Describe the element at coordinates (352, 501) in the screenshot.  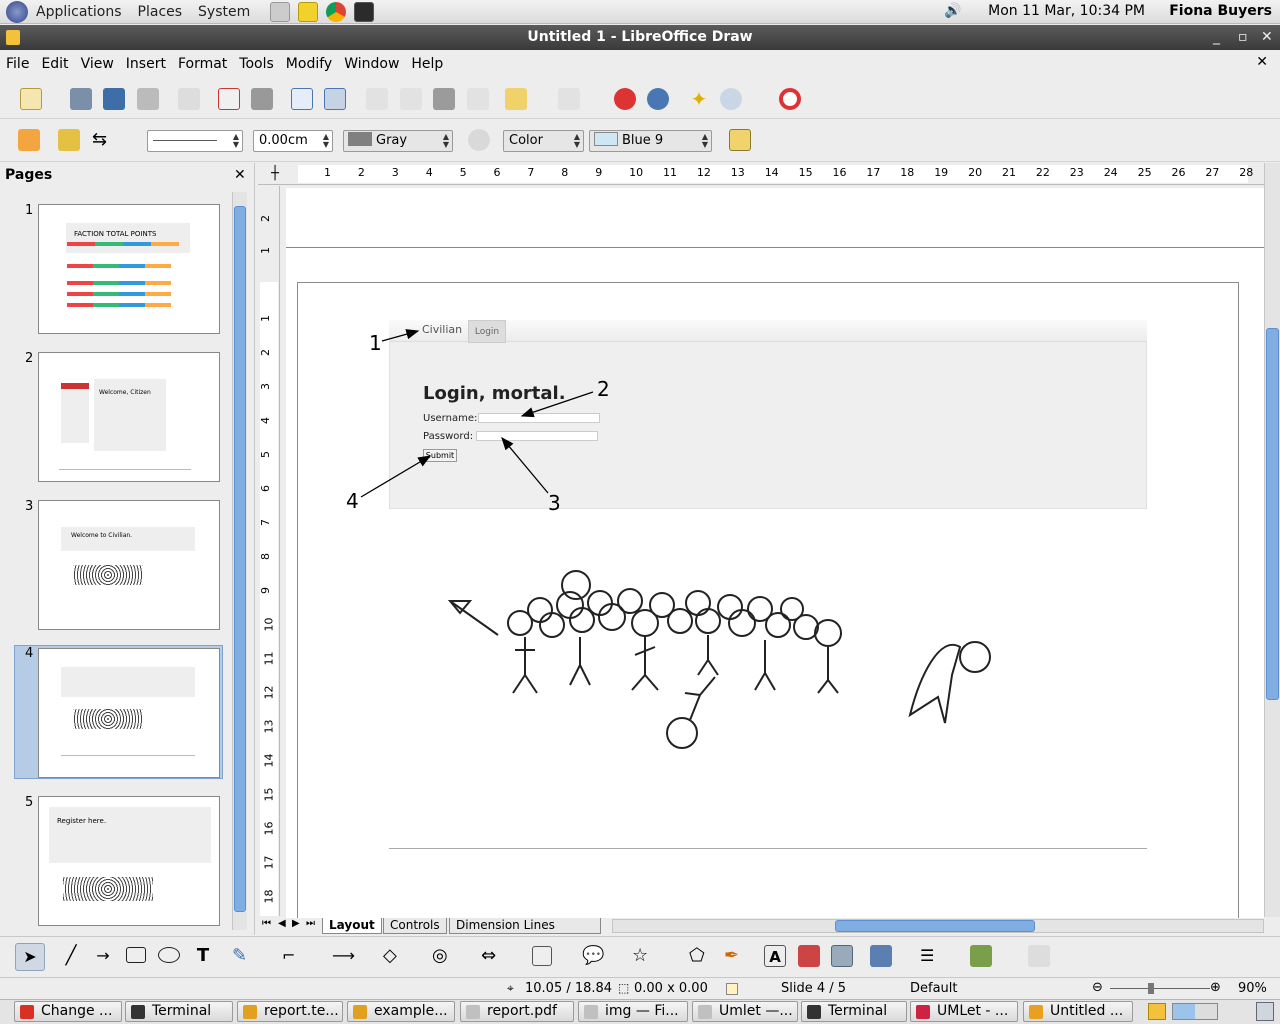
I see `callout-4: 4` at that location.